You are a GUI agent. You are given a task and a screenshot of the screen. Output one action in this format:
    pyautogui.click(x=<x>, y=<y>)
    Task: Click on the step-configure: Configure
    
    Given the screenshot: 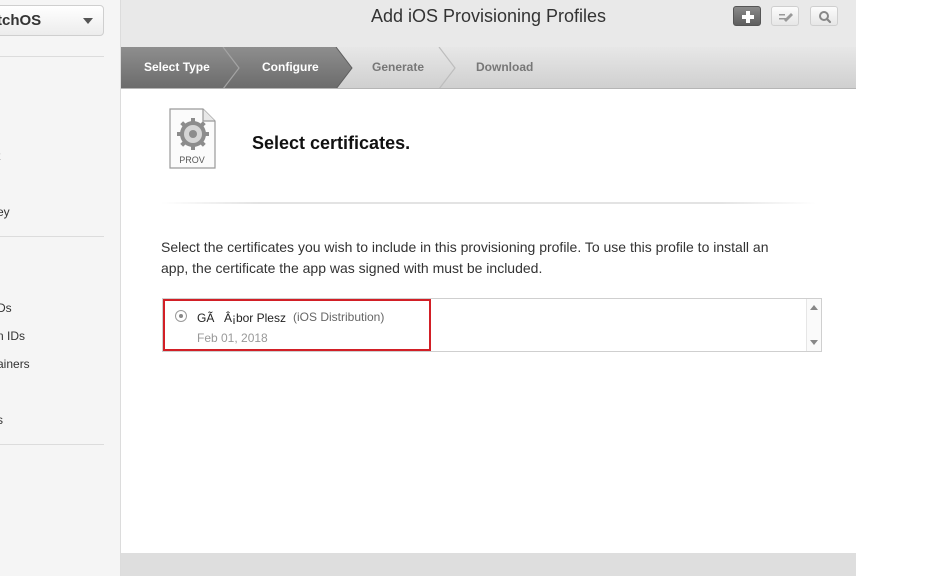 What is the action you would take?
    pyautogui.click(x=290, y=67)
    